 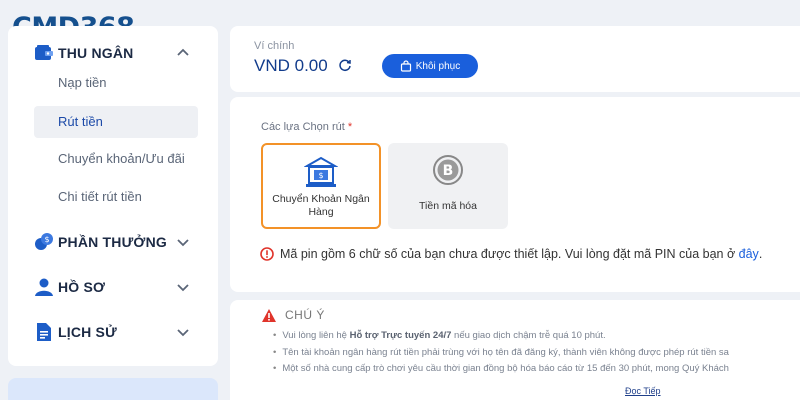 I want to click on sidebar-section-label: THU NGÂN, so click(x=96, y=53).